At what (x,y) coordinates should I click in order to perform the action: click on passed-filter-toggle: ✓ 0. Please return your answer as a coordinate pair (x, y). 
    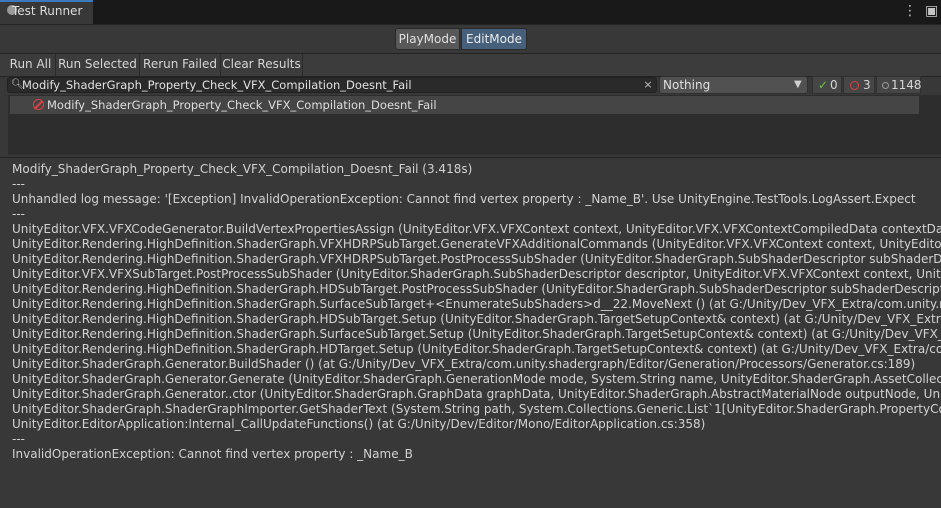
    Looking at the image, I should click on (827, 85).